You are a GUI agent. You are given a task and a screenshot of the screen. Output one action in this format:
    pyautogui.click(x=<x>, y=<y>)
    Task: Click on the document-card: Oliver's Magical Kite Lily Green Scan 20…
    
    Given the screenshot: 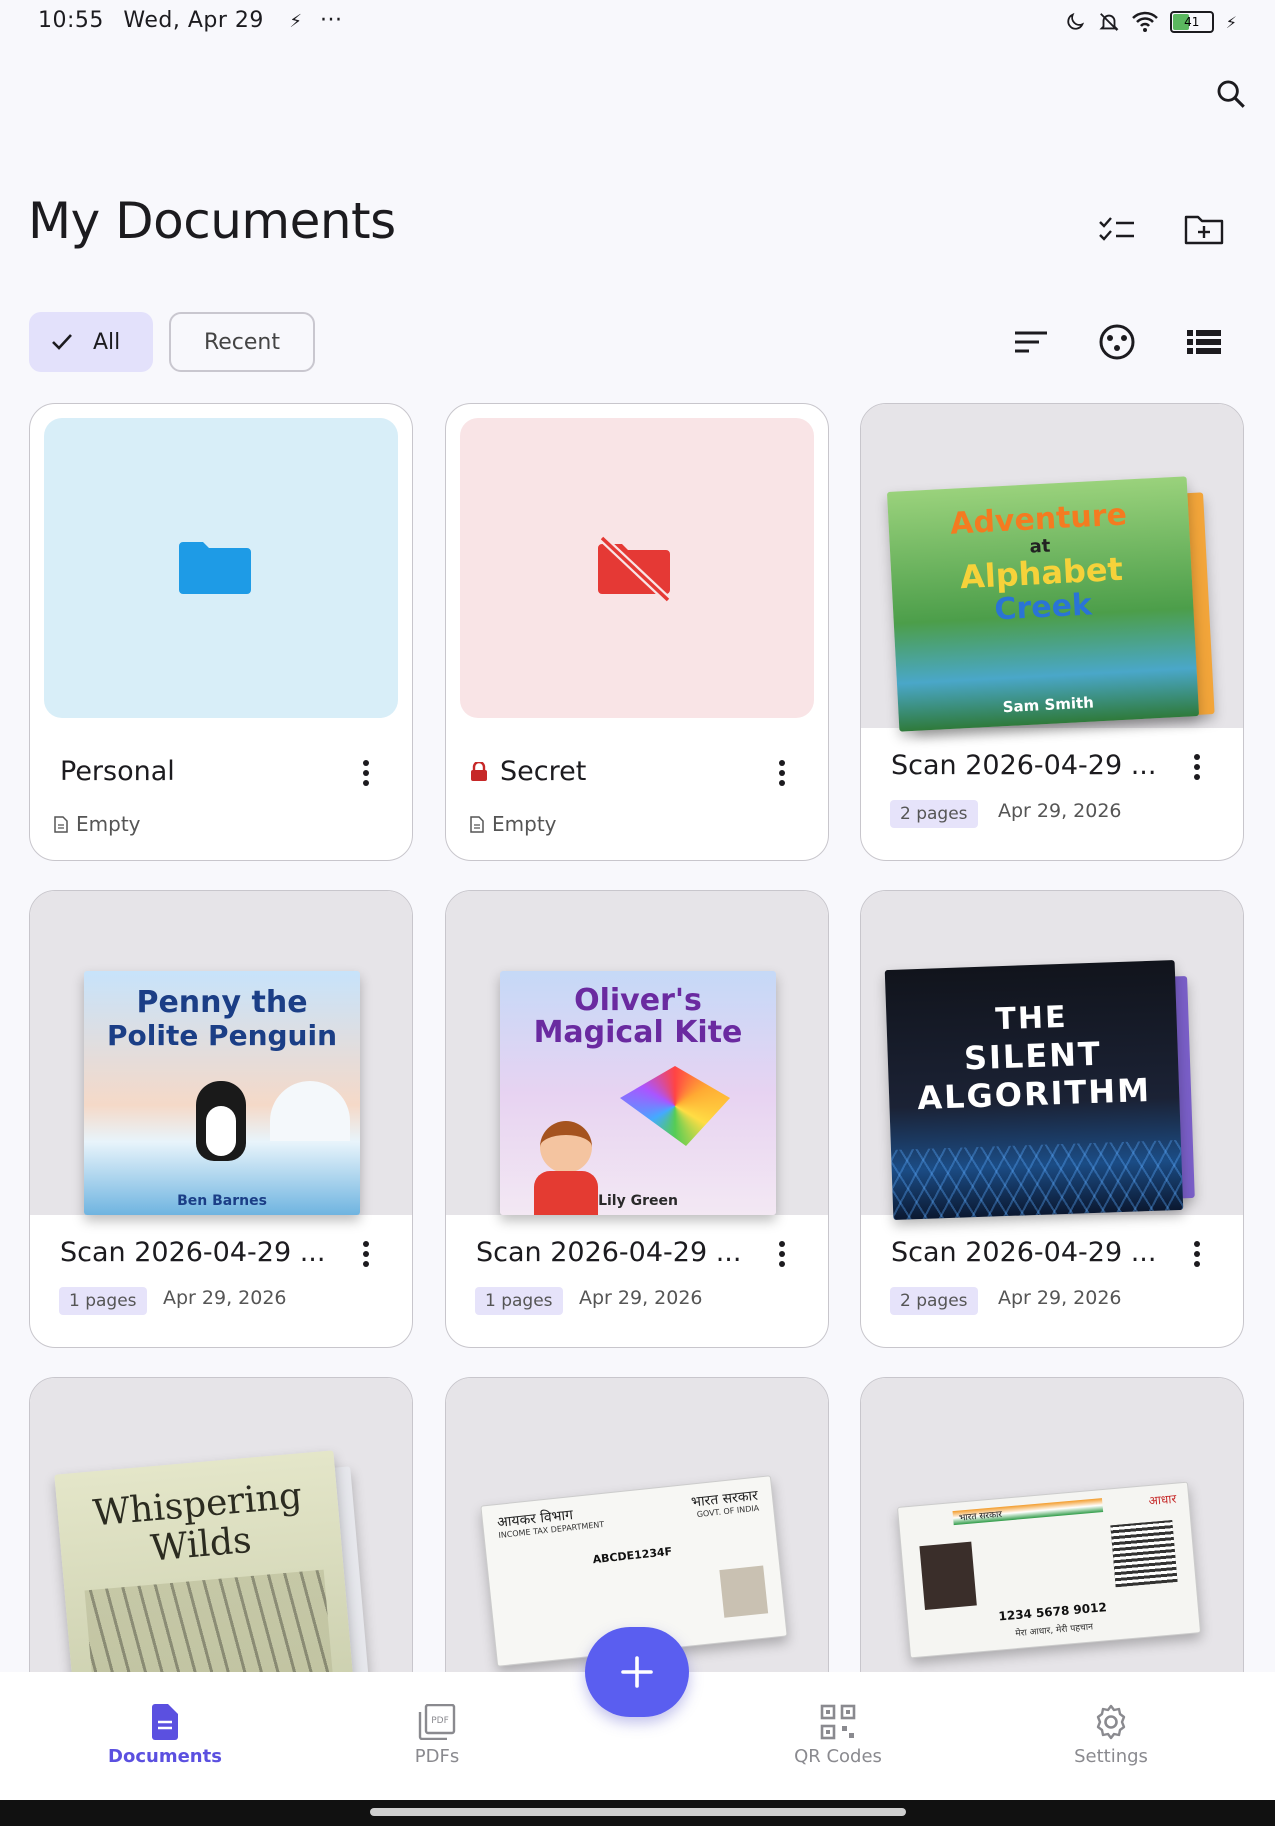 What is the action you would take?
    pyautogui.click(x=637, y=1119)
    